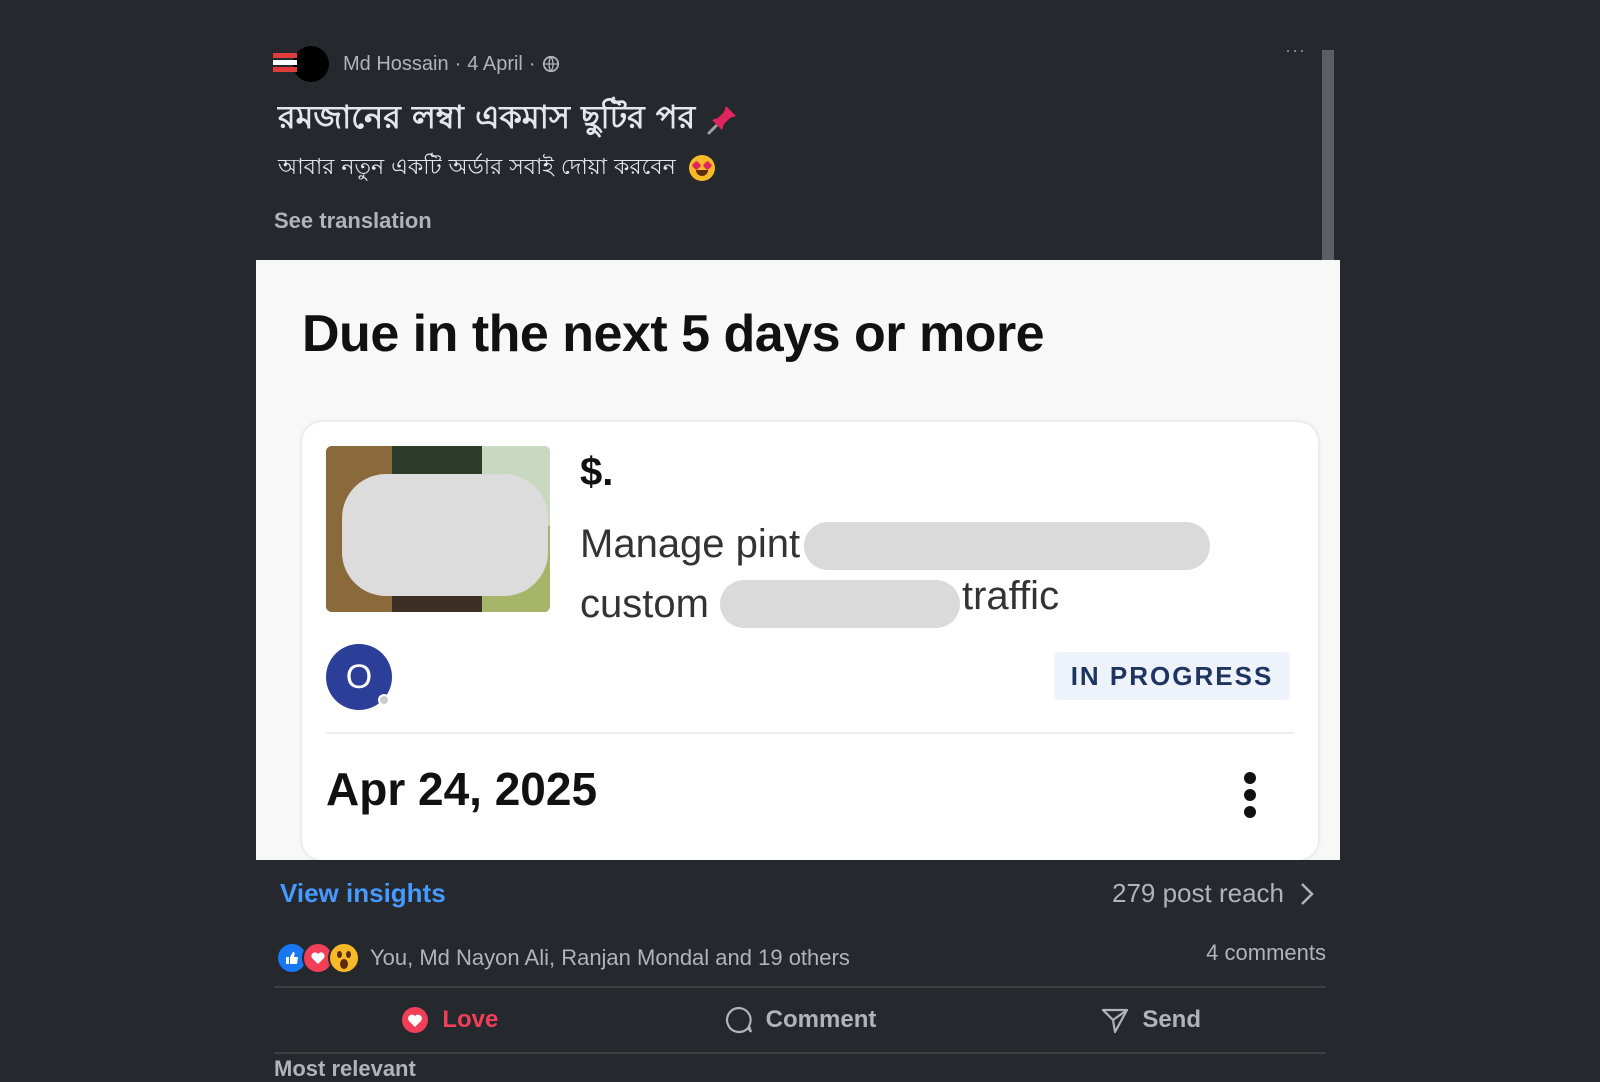  I want to click on most-relevant-filter: Most relevant, so click(345, 1069).